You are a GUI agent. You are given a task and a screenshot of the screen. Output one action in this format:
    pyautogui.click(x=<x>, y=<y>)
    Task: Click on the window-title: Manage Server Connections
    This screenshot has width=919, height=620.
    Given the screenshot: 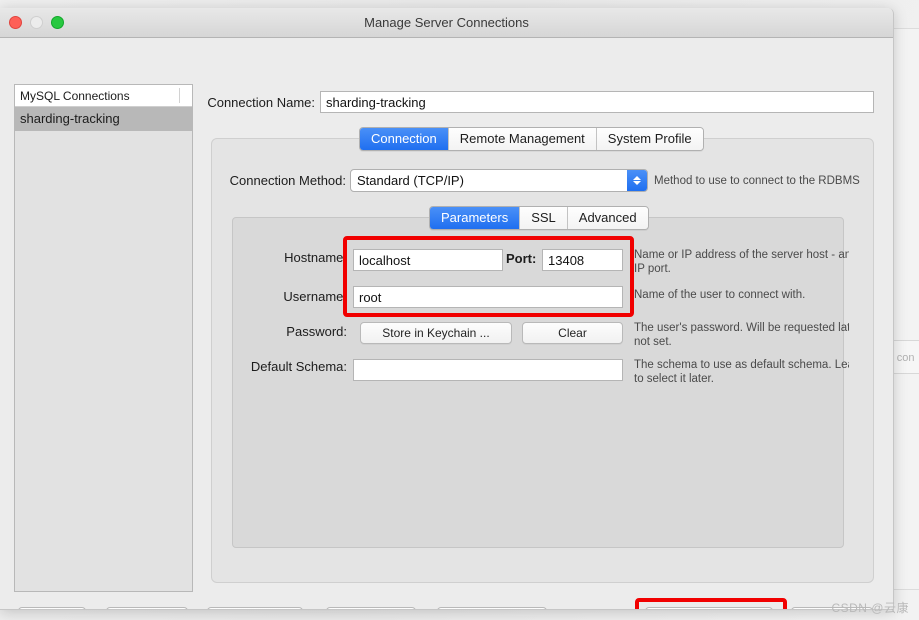 What is the action you would take?
    pyautogui.click(x=446, y=22)
    